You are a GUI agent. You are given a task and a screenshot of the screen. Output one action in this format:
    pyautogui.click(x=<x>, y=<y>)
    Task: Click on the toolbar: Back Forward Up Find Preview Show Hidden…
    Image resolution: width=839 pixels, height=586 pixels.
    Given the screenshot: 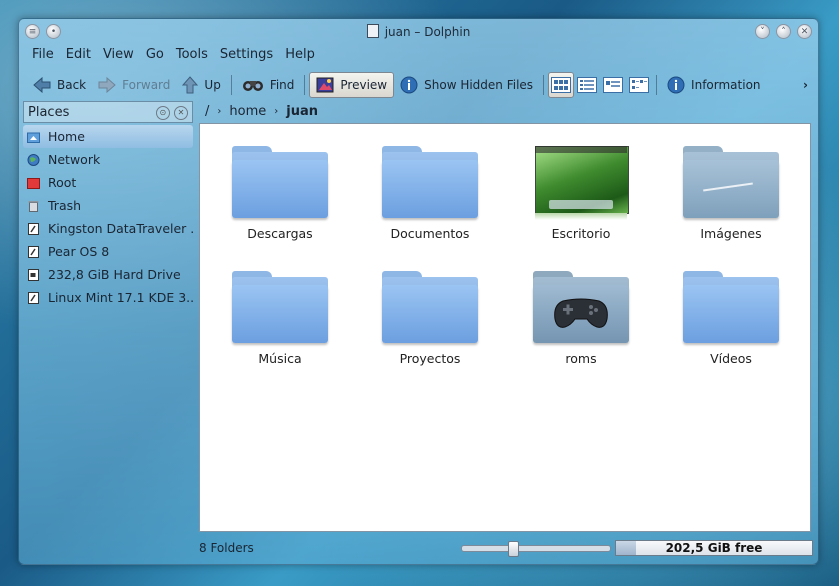 What is the action you would take?
    pyautogui.click(x=420, y=85)
    